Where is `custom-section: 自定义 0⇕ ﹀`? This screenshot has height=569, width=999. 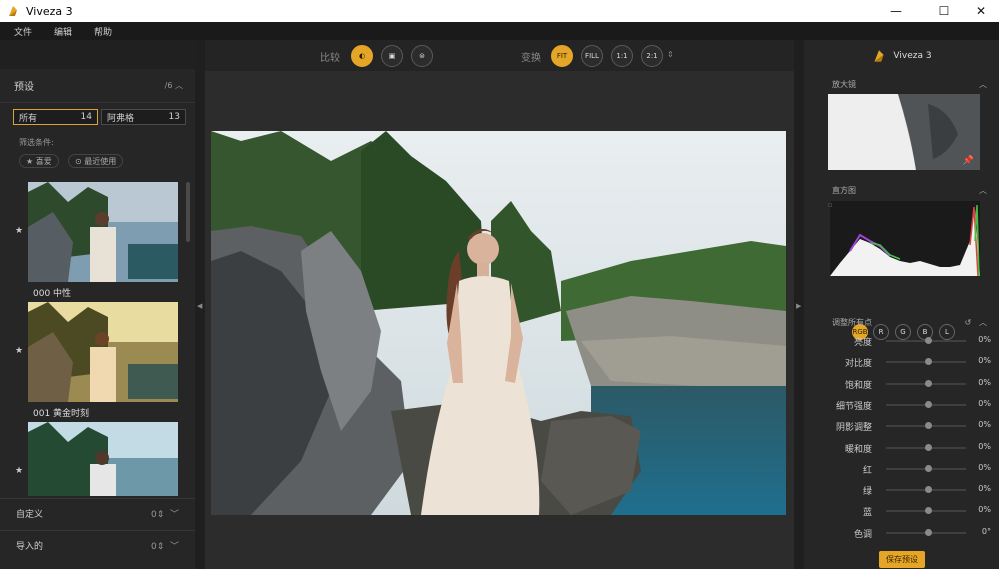 custom-section: 自定义 0⇕ ﹀ is located at coordinates (97, 513).